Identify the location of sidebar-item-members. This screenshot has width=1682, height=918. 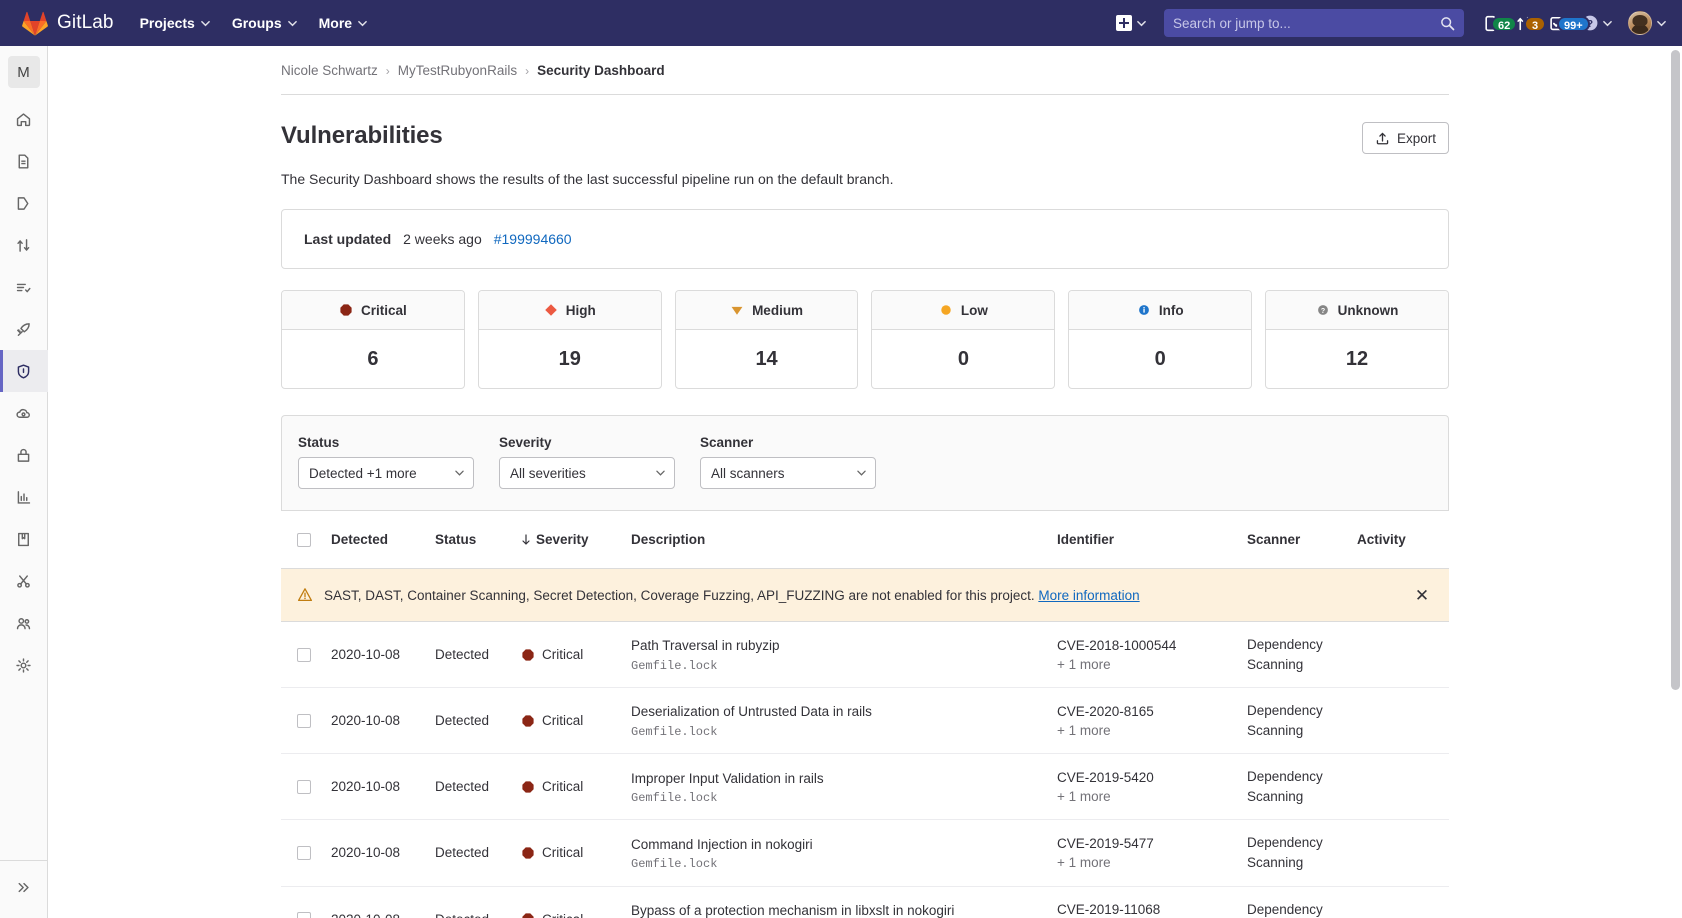
(24, 623).